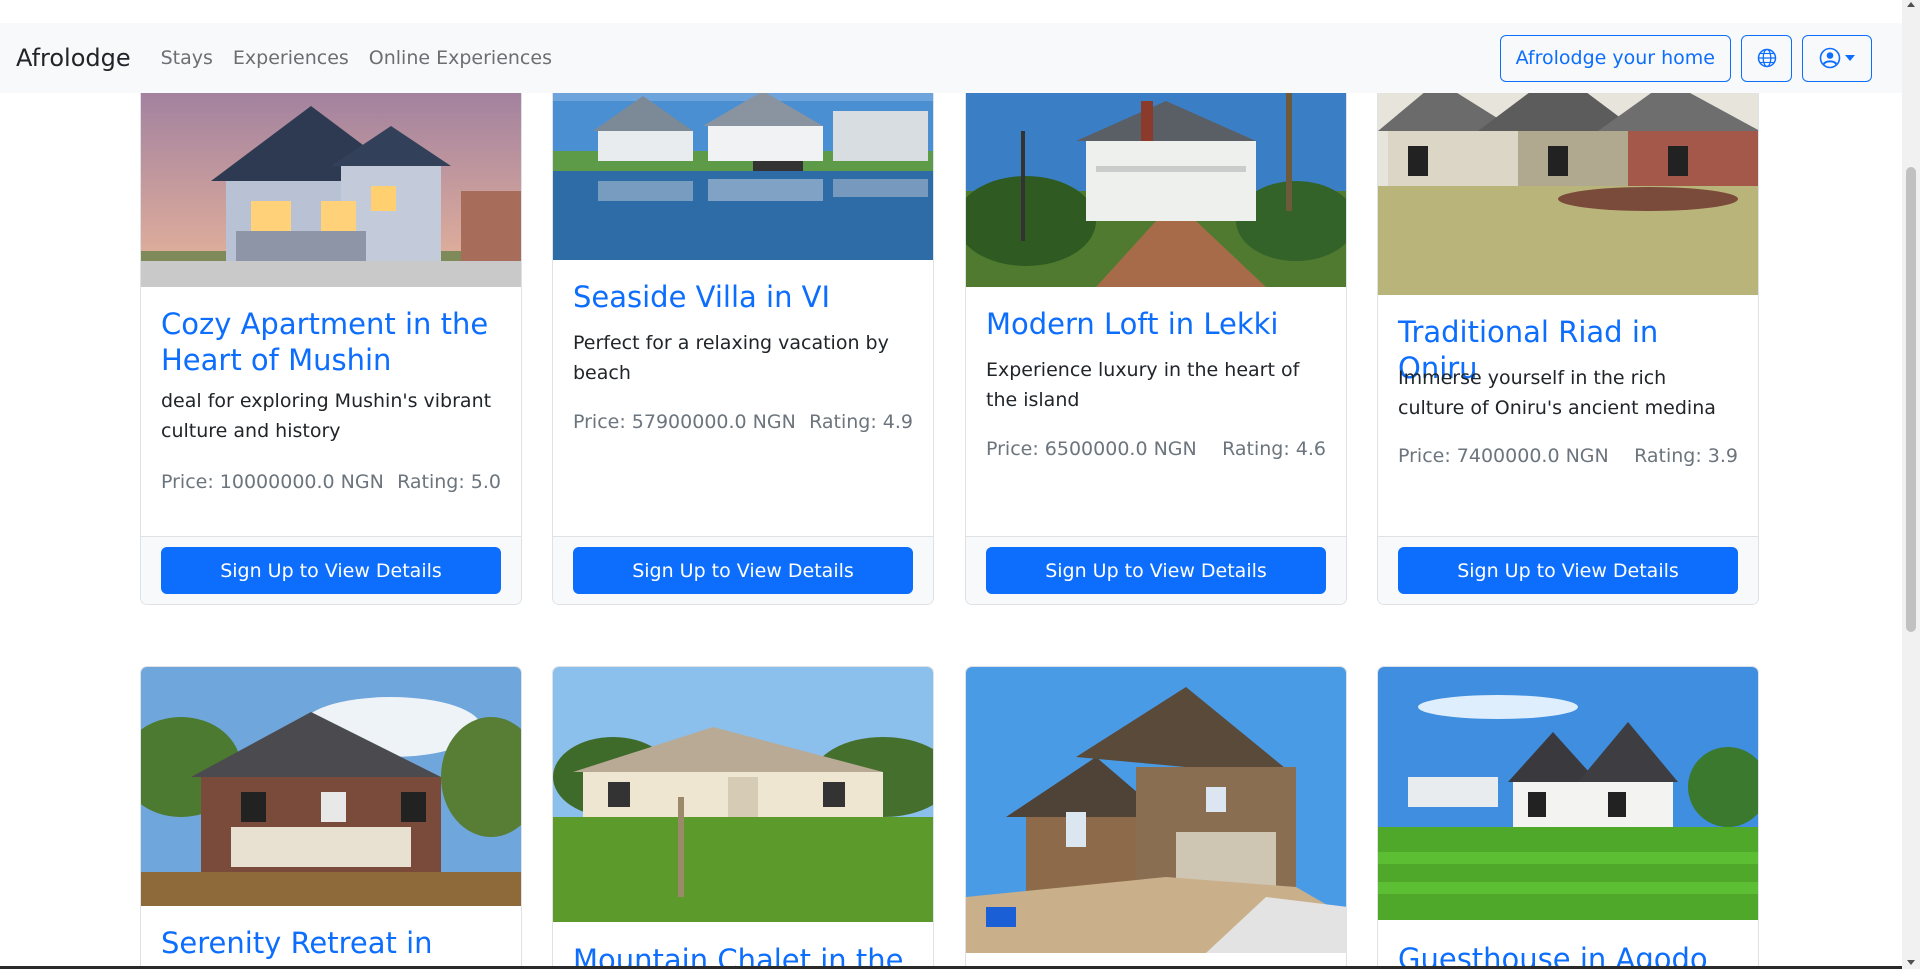 The image size is (1920, 969). I want to click on listing-title: Mountain Chalet in the, so click(743, 955).